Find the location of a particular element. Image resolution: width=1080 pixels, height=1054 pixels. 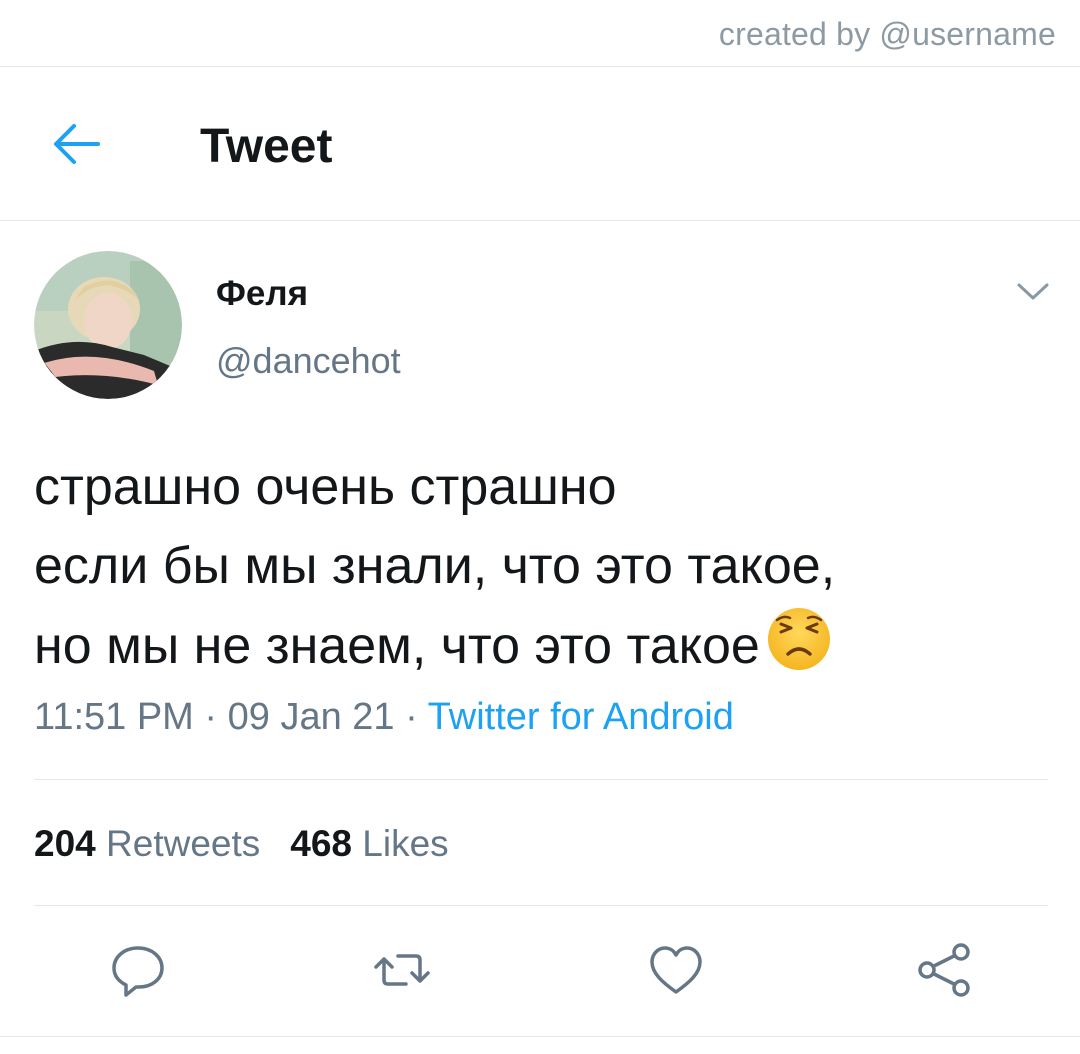

retweets-count: 204 is located at coordinates (65, 843).